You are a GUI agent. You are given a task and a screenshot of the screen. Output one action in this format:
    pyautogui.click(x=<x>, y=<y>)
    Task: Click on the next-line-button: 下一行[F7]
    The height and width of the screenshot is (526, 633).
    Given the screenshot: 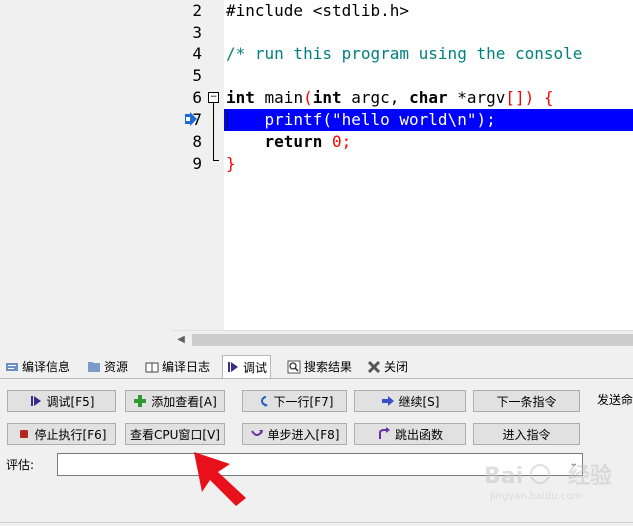 What is the action you would take?
    pyautogui.click(x=294, y=401)
    